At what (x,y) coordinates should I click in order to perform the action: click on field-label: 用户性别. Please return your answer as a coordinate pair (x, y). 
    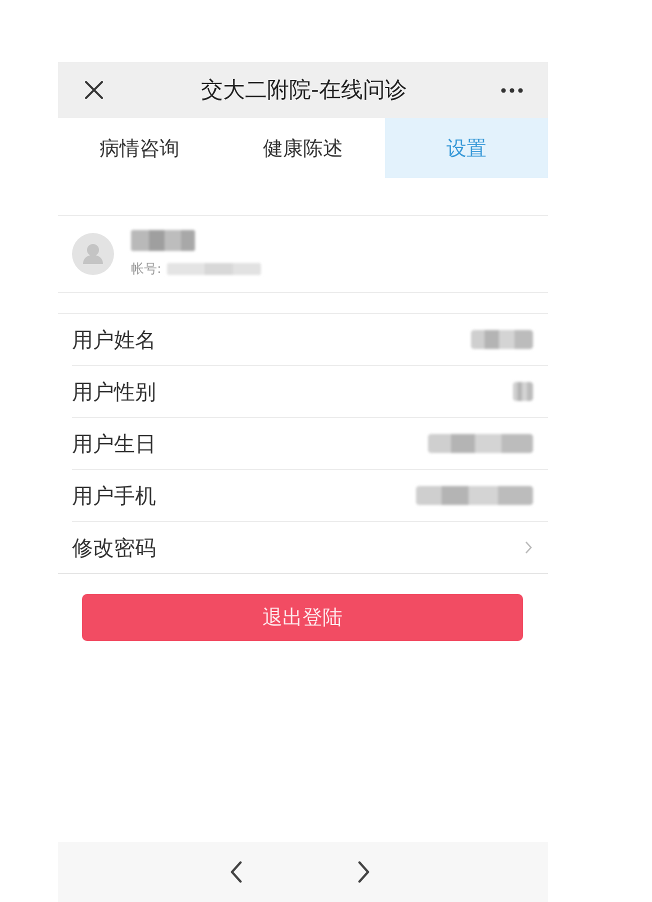
    Looking at the image, I should click on (114, 392).